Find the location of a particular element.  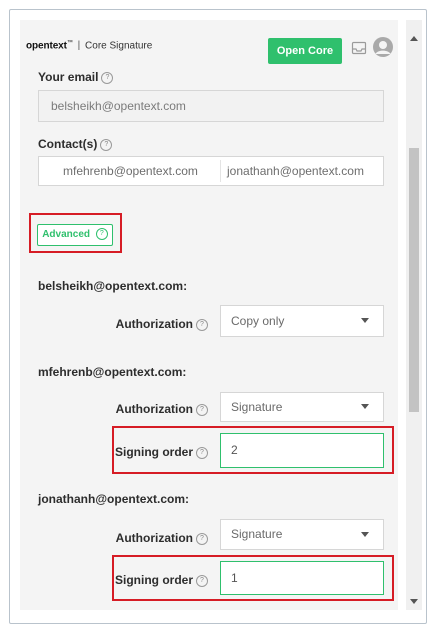

your-email-label: Your email? is located at coordinates (76, 77).